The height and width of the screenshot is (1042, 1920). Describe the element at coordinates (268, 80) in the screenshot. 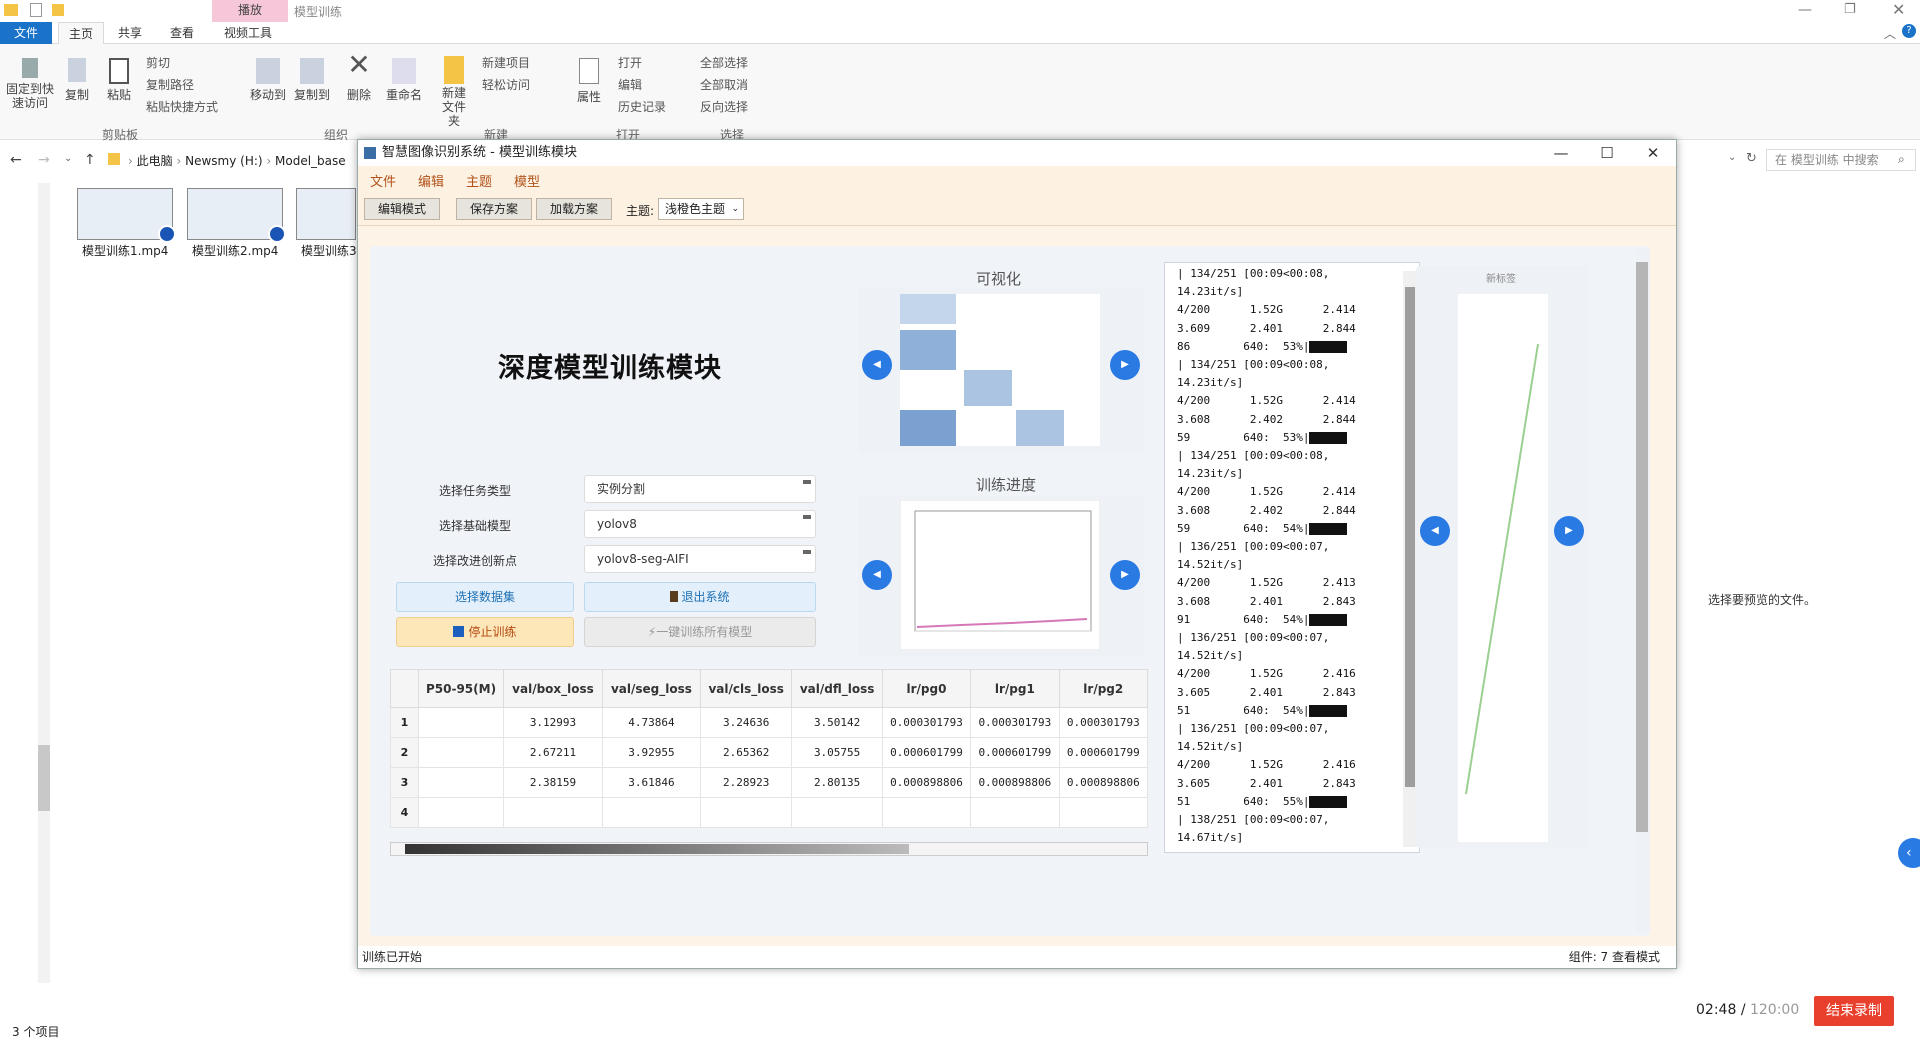

I see `move-to-button: 移动到` at that location.